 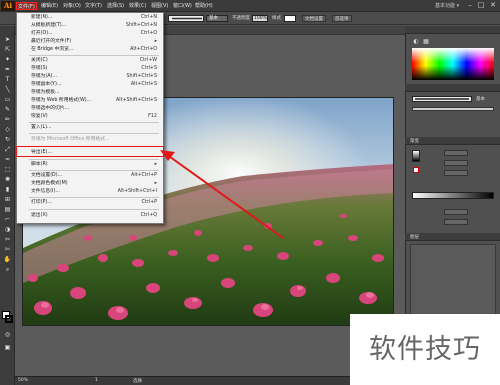 I want to click on menu-item-exit: 退出(X) Ctrl+Q, so click(x=90, y=216).